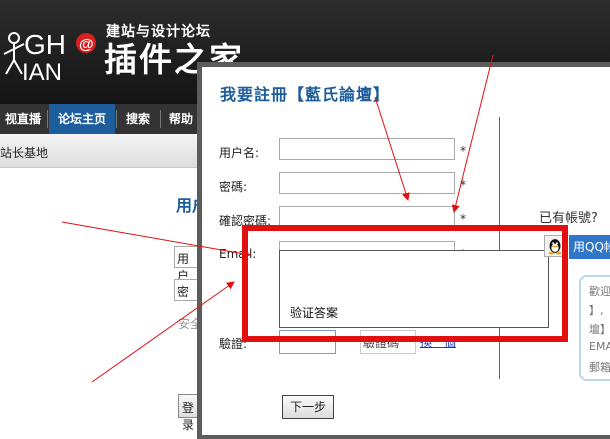 Image resolution: width=610 pixels, height=439 pixels. What do you see at coordinates (599, 329) in the screenshot?
I see `info-line: 壇】` at bounding box center [599, 329].